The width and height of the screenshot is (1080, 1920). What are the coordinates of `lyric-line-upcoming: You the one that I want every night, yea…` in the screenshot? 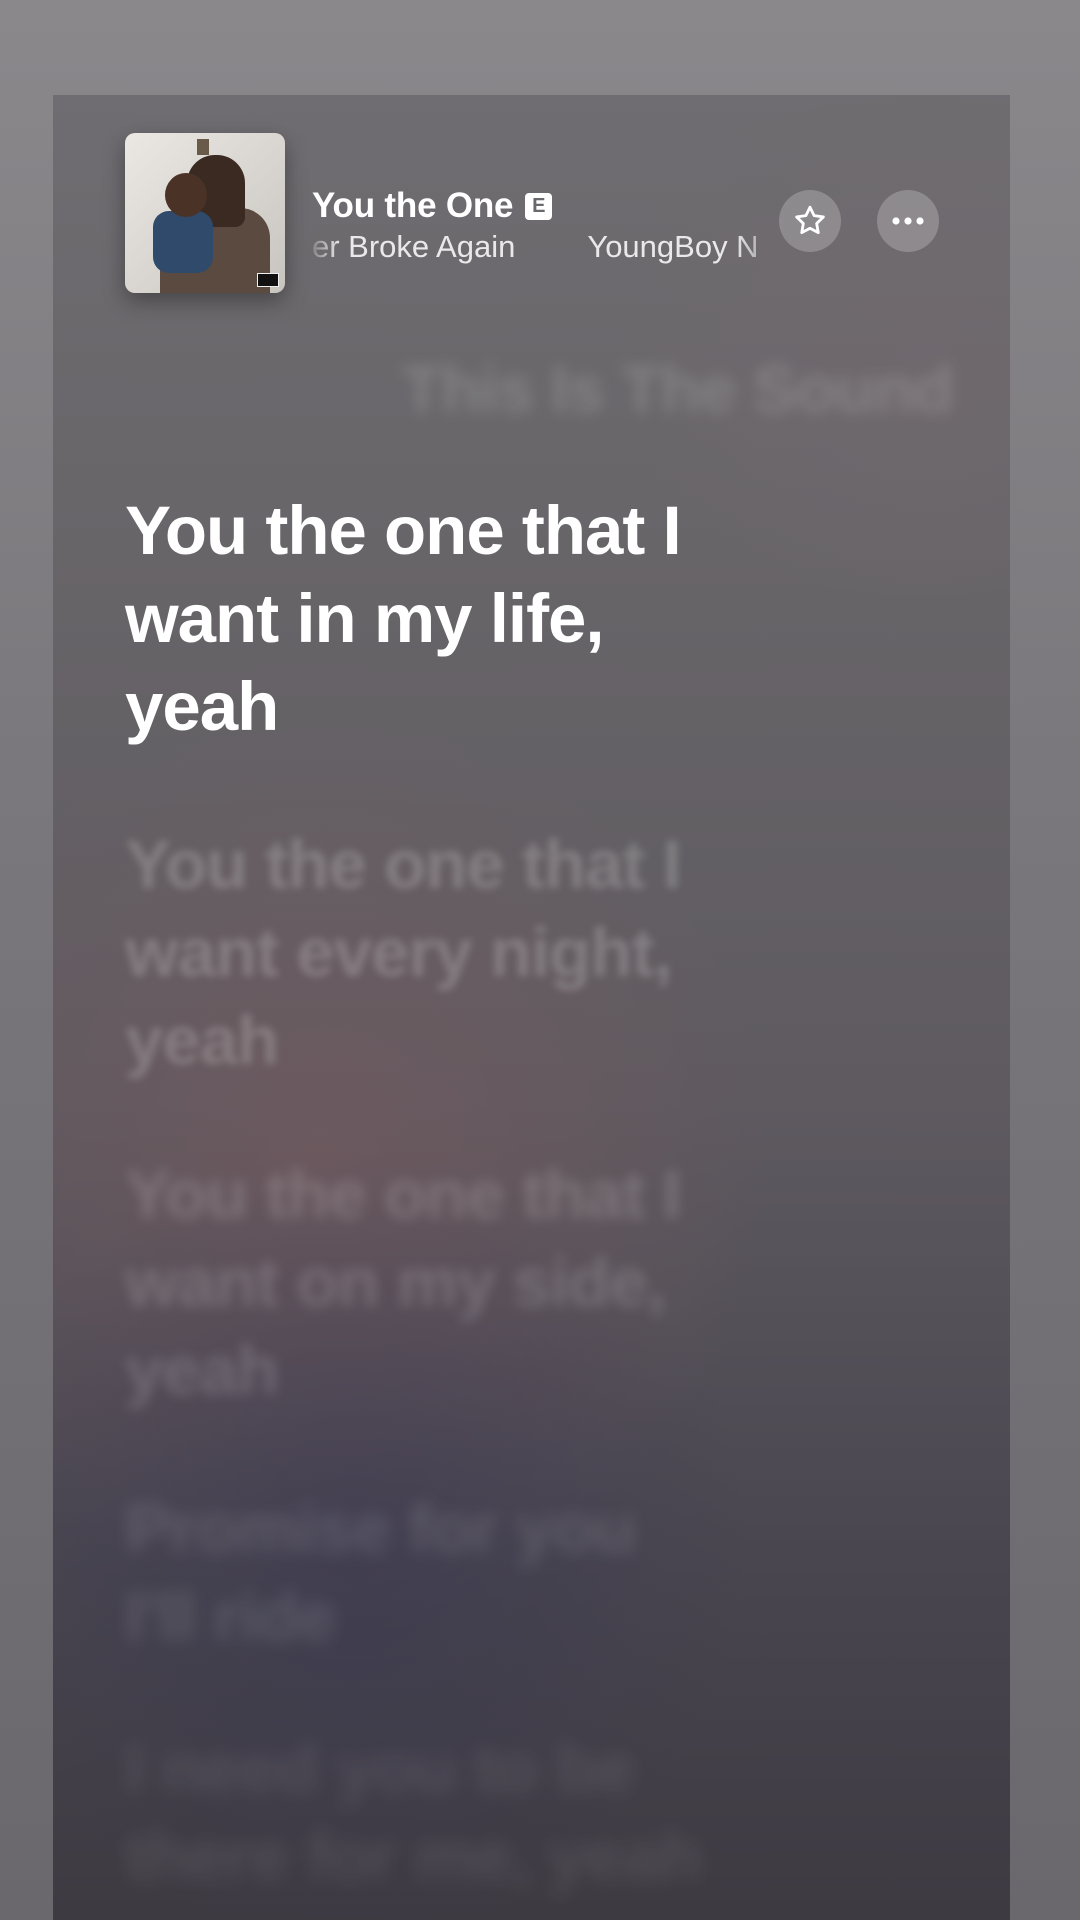 It's located at (435, 953).